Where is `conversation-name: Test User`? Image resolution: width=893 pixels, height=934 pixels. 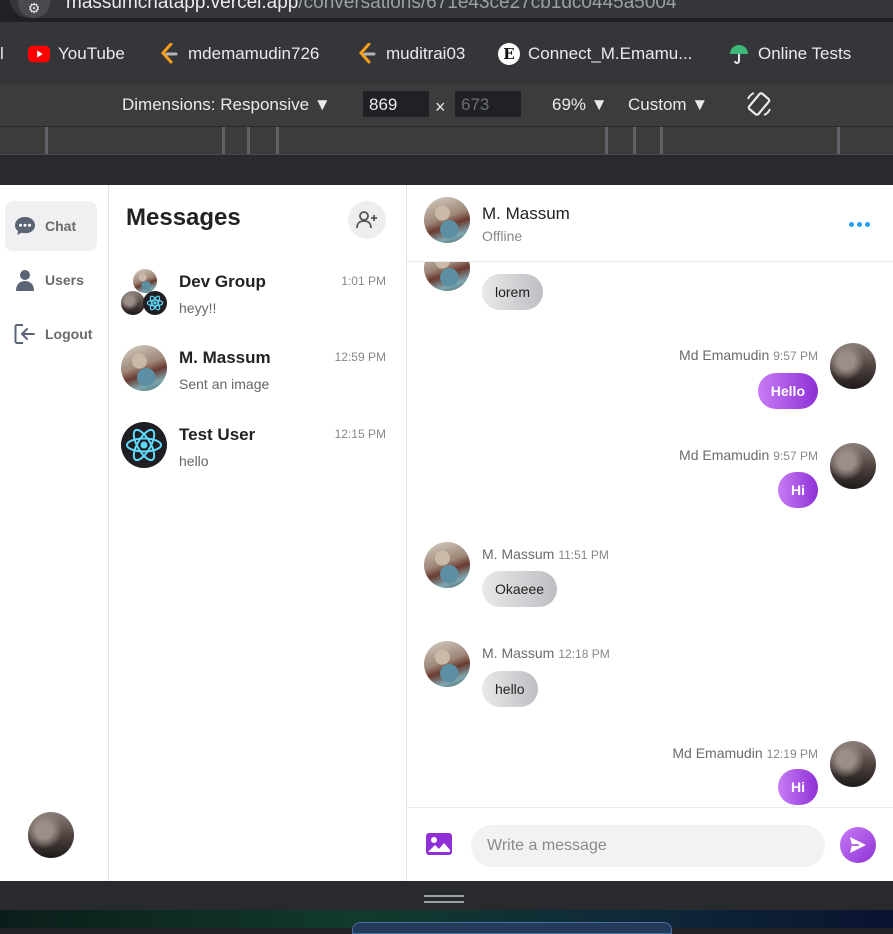
conversation-name: Test User is located at coordinates (217, 434).